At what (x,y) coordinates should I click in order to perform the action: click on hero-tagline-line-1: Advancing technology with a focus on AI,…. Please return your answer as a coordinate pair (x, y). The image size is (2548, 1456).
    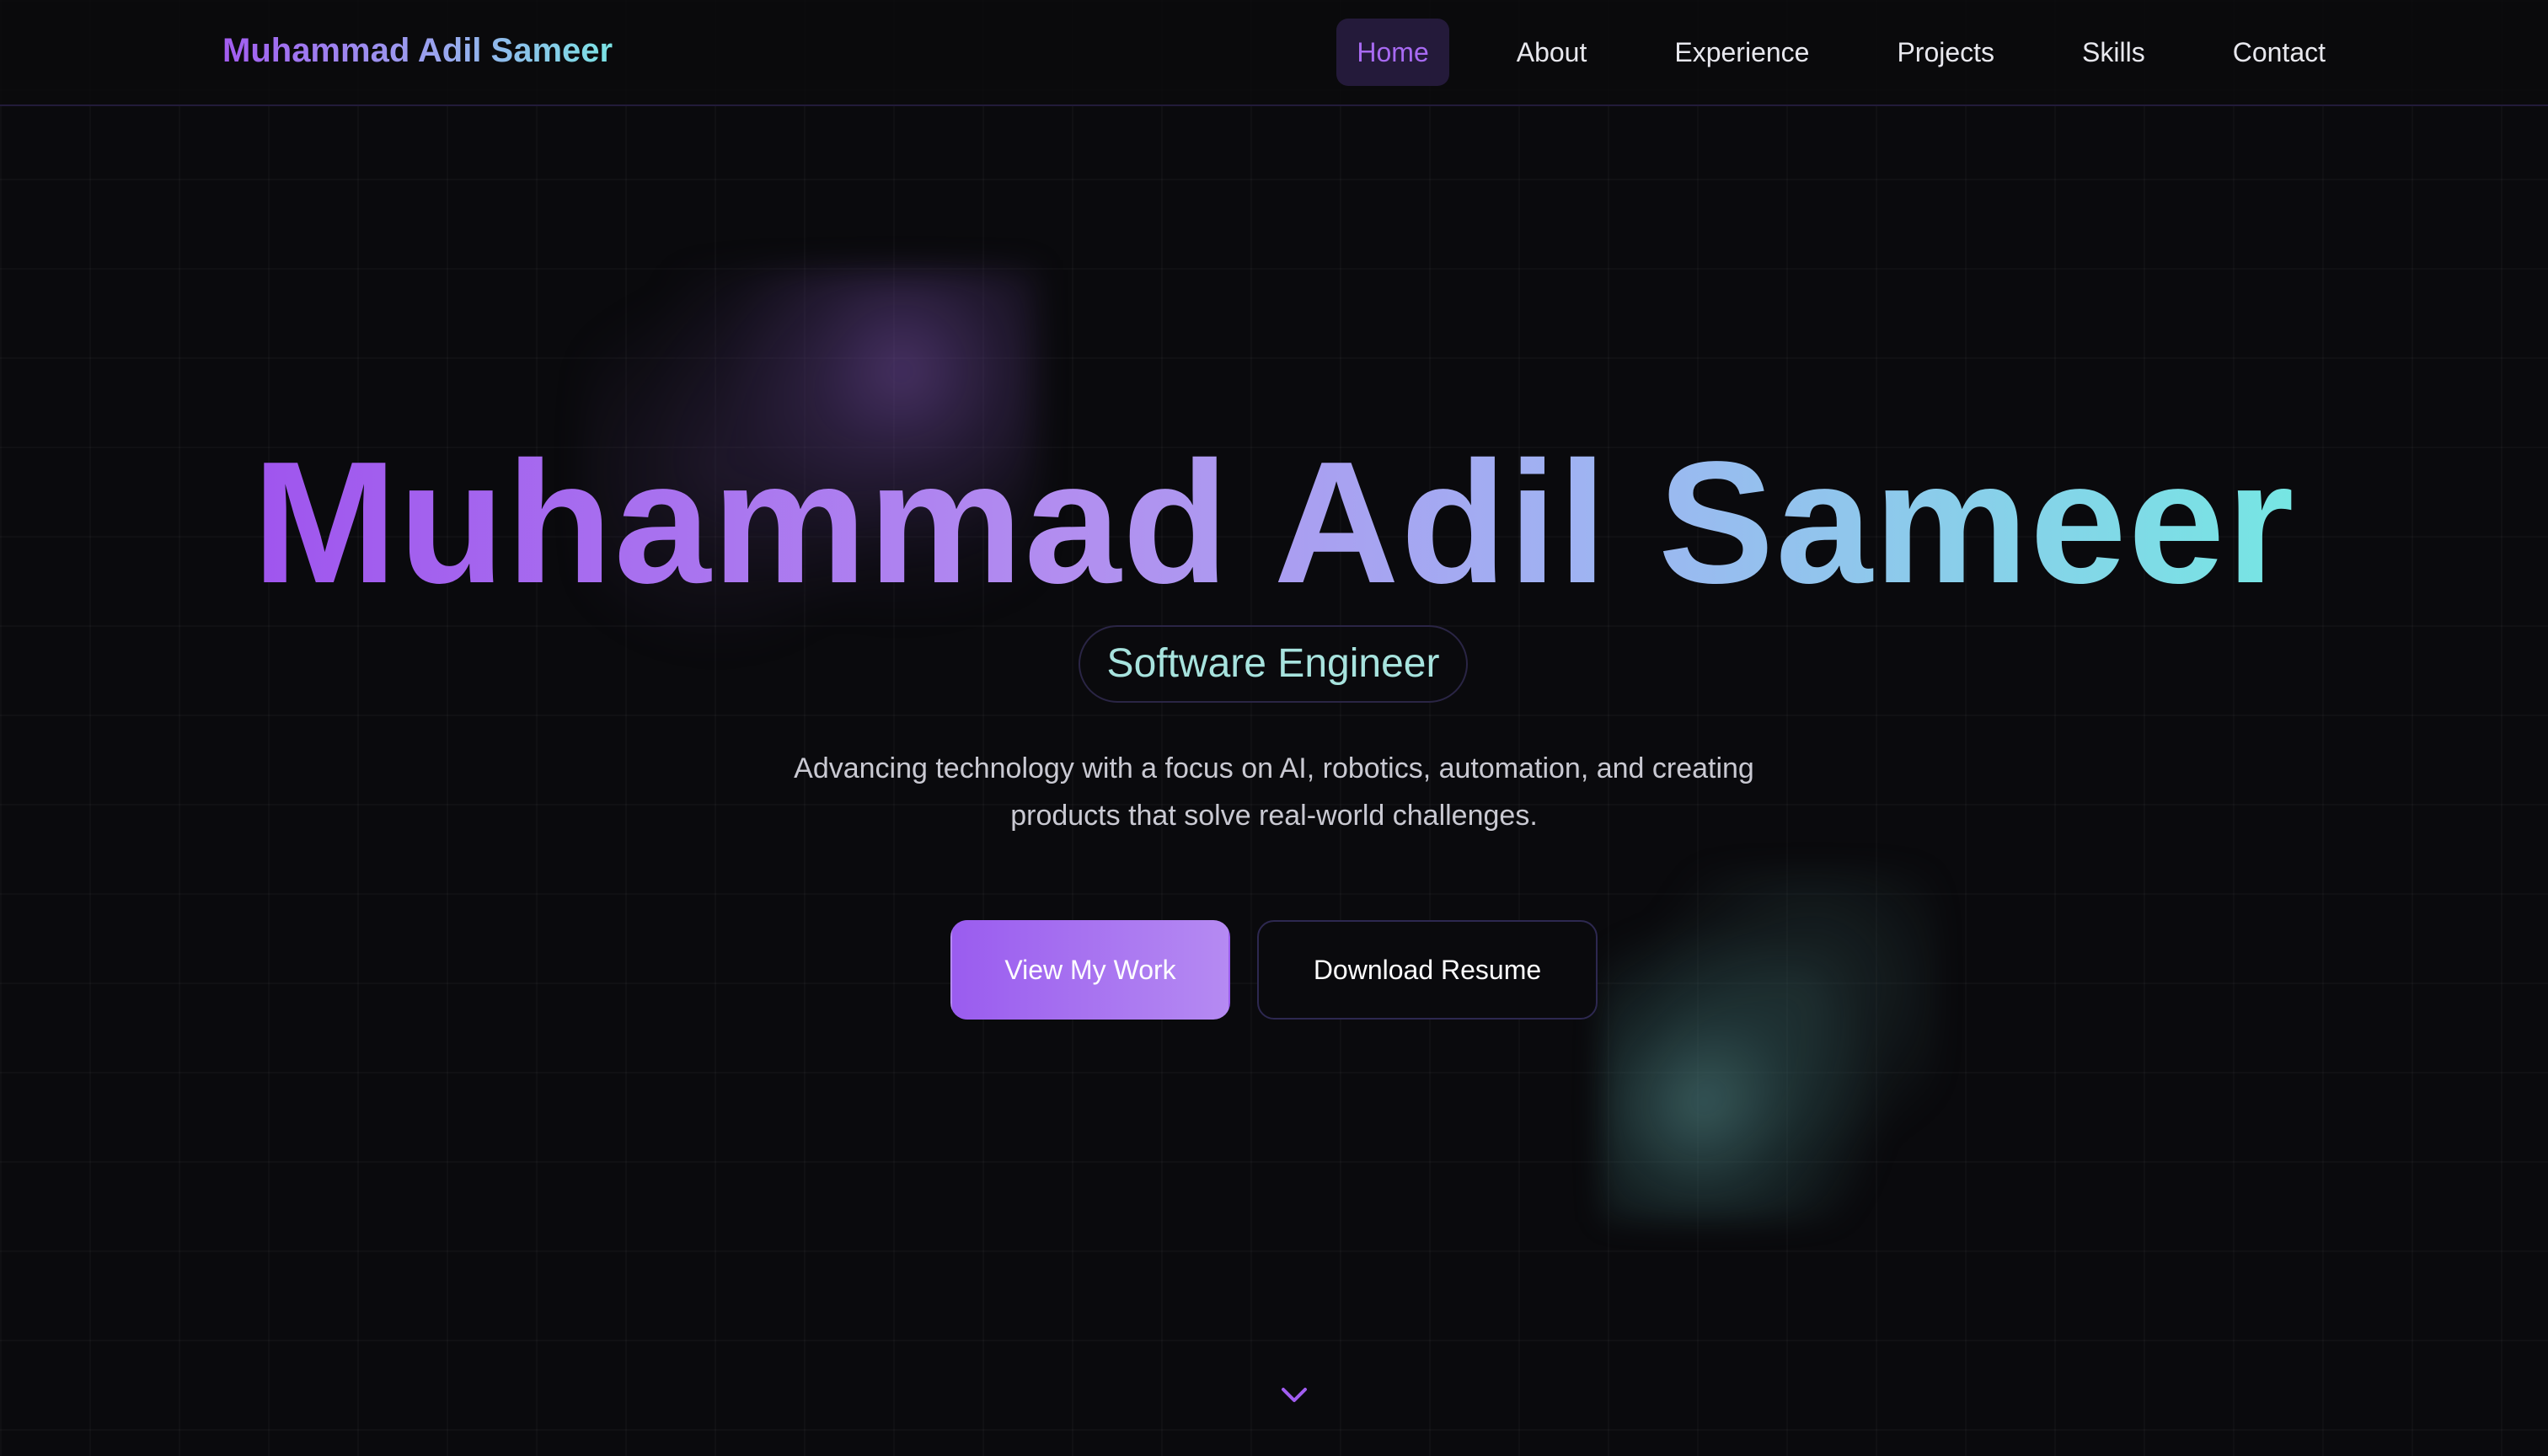
    Looking at the image, I should click on (1274, 768).